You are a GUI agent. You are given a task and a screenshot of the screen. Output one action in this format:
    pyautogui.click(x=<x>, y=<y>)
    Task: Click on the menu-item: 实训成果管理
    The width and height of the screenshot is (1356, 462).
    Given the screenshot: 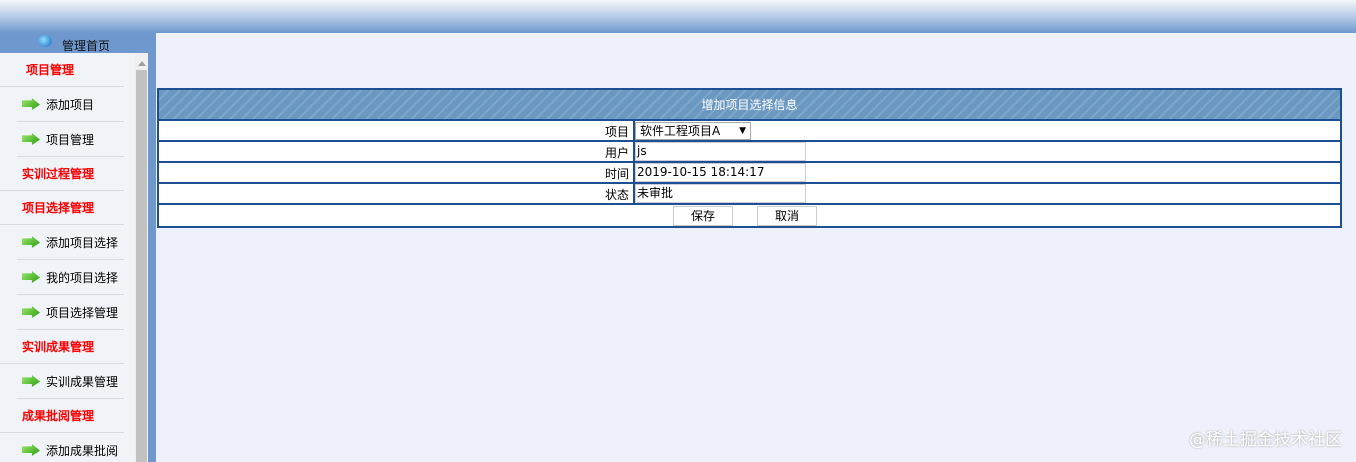 What is the action you would take?
    pyautogui.click(x=70, y=381)
    